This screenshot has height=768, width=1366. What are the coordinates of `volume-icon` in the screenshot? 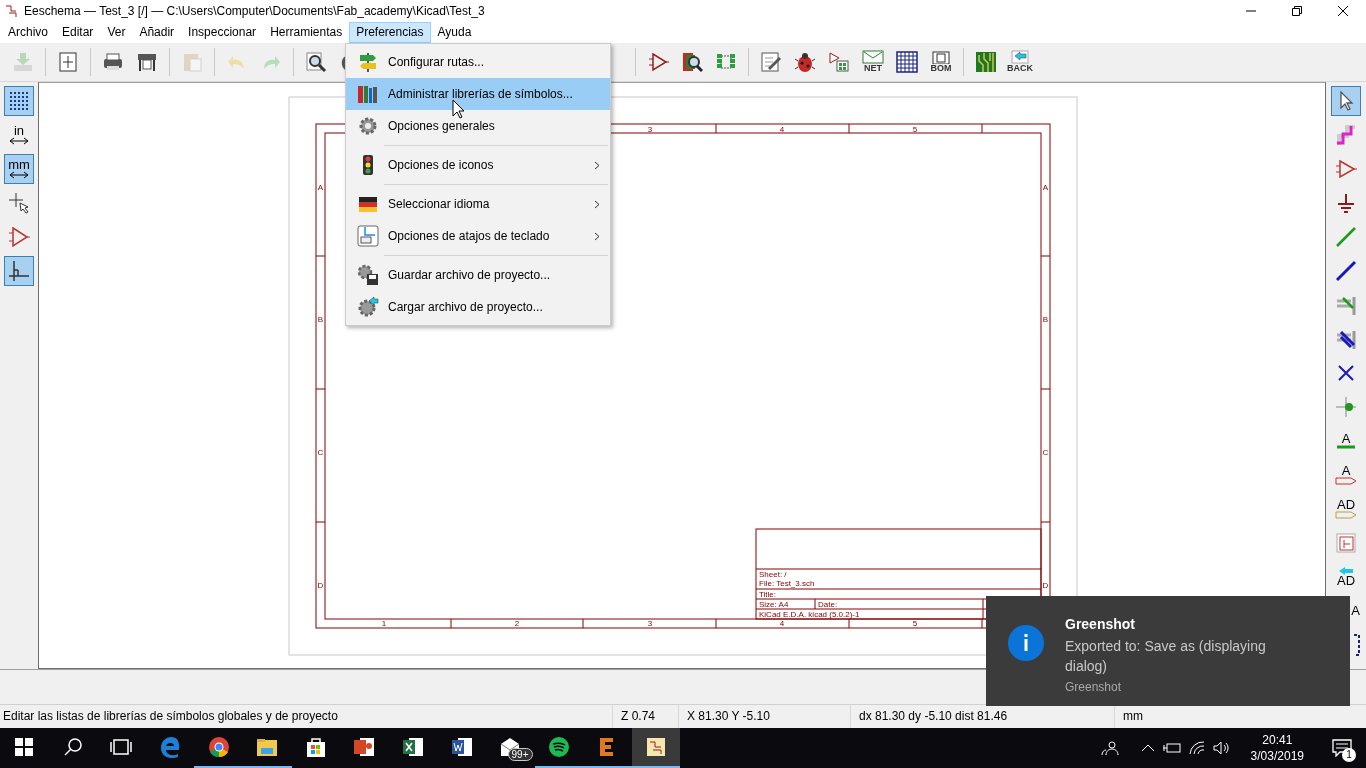 It's located at (1220, 748).